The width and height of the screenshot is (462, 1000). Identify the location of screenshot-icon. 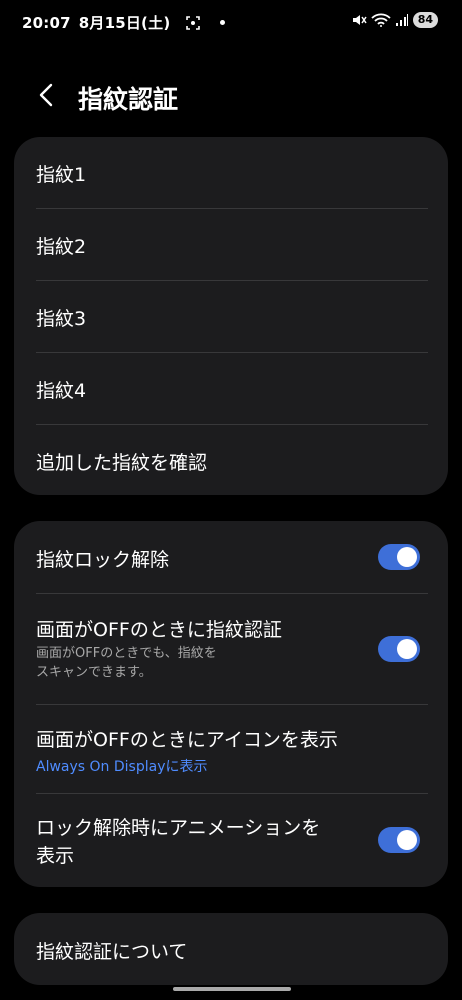
(193, 22).